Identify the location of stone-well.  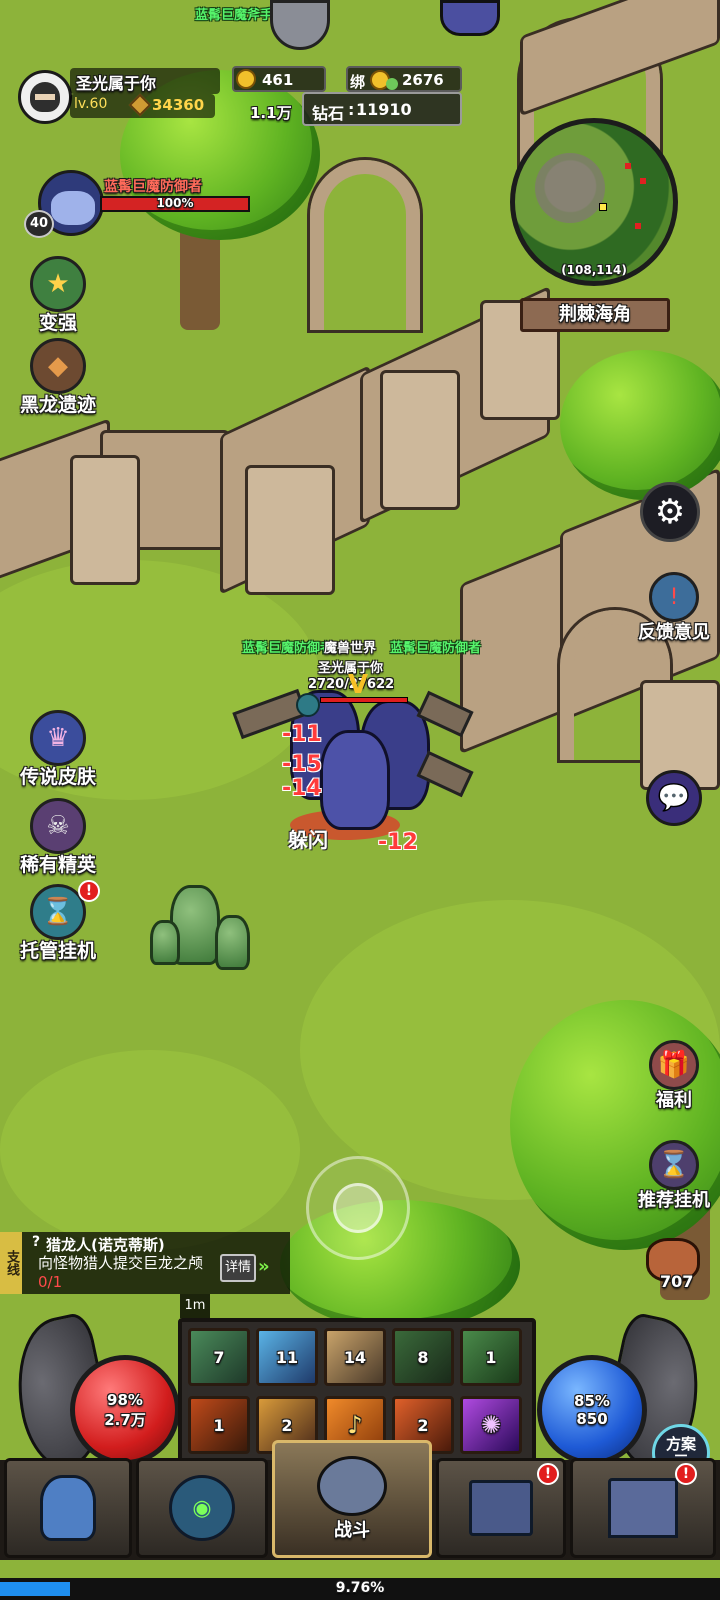
(300, 25).